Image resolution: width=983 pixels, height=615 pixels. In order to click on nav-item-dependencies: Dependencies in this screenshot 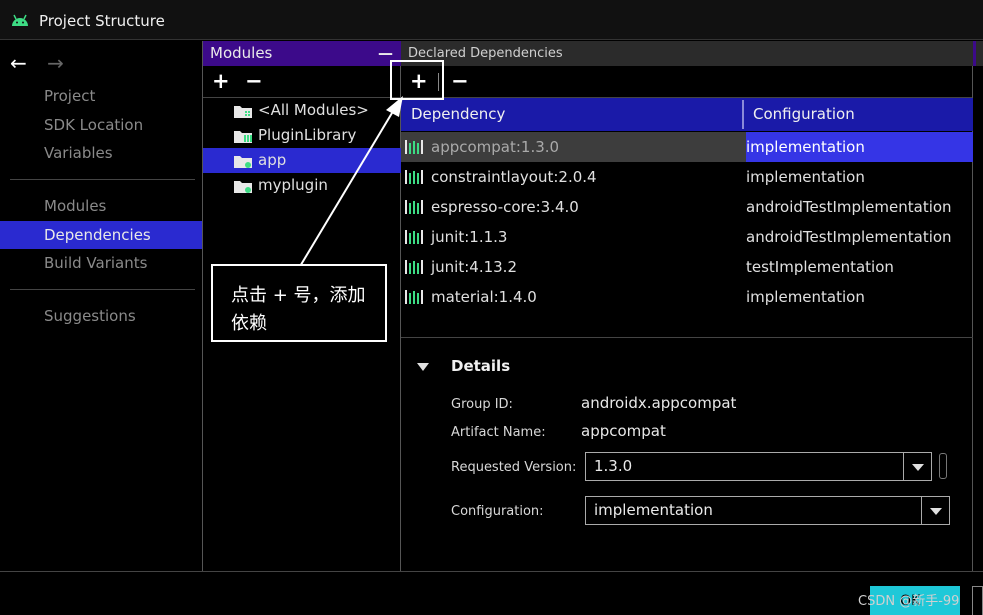, I will do `click(101, 235)`.